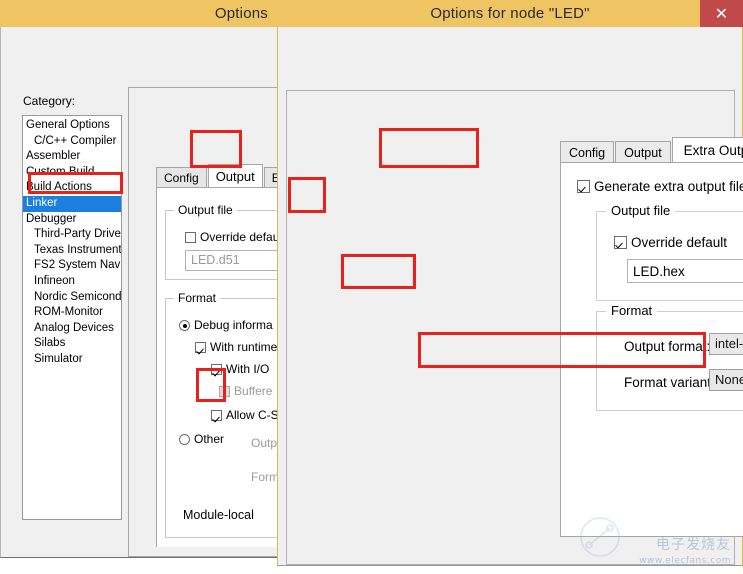 This screenshot has height=574, width=743. What do you see at coordinates (72, 360) in the screenshot?
I see `category-item-simulator: Simulator` at bounding box center [72, 360].